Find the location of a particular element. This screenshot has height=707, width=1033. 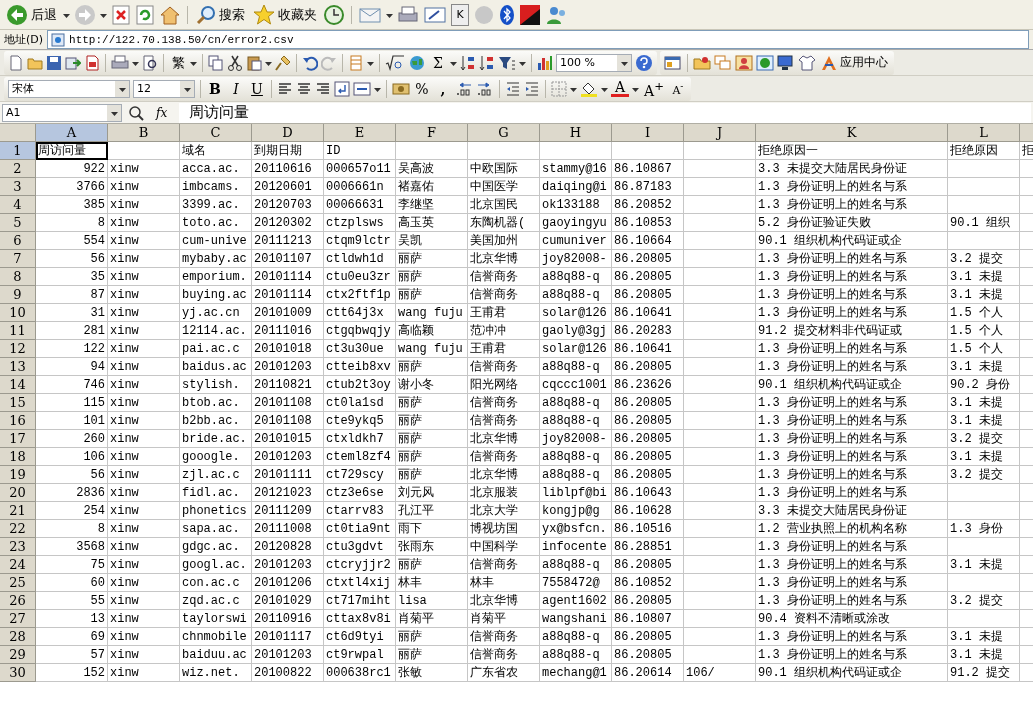

align-right-icon is located at coordinates (323, 88).